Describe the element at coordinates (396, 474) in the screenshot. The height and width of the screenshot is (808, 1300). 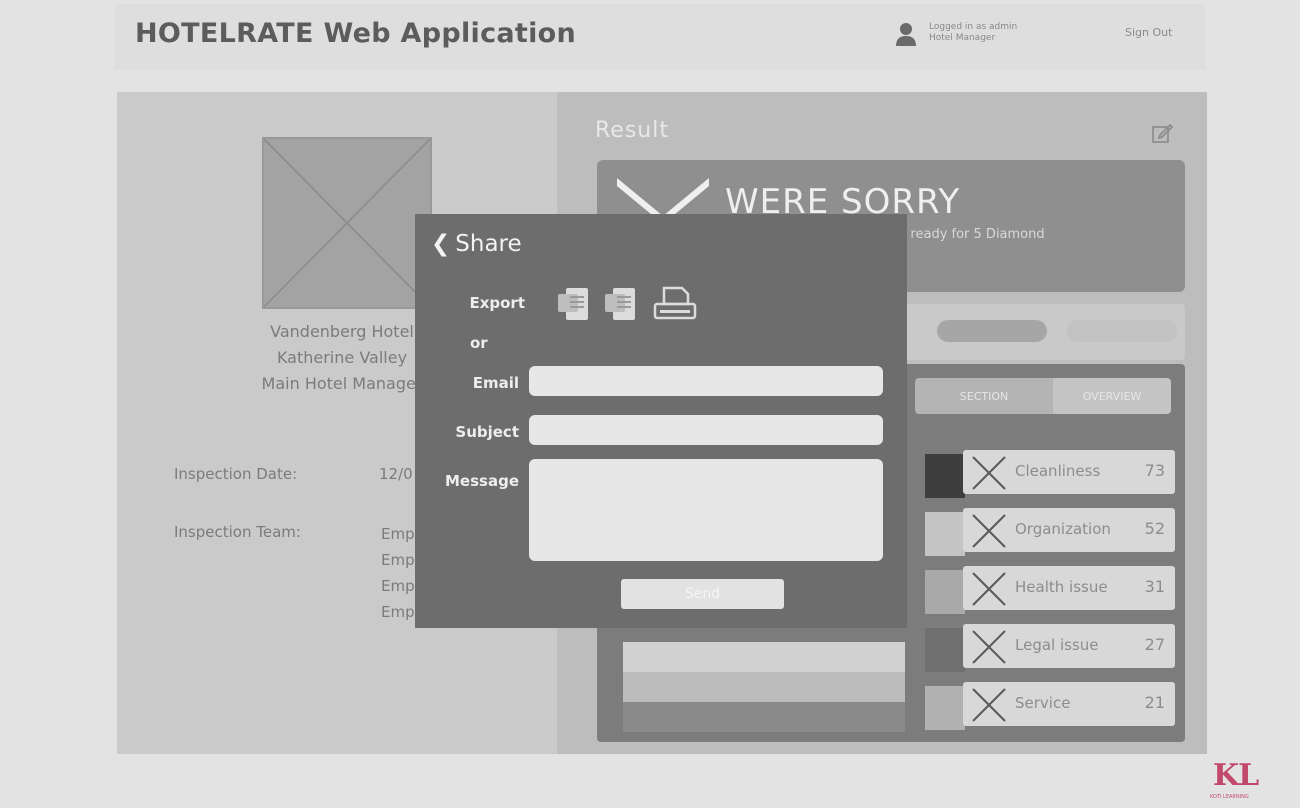
I see `inspection-date-value: 12/0` at that location.